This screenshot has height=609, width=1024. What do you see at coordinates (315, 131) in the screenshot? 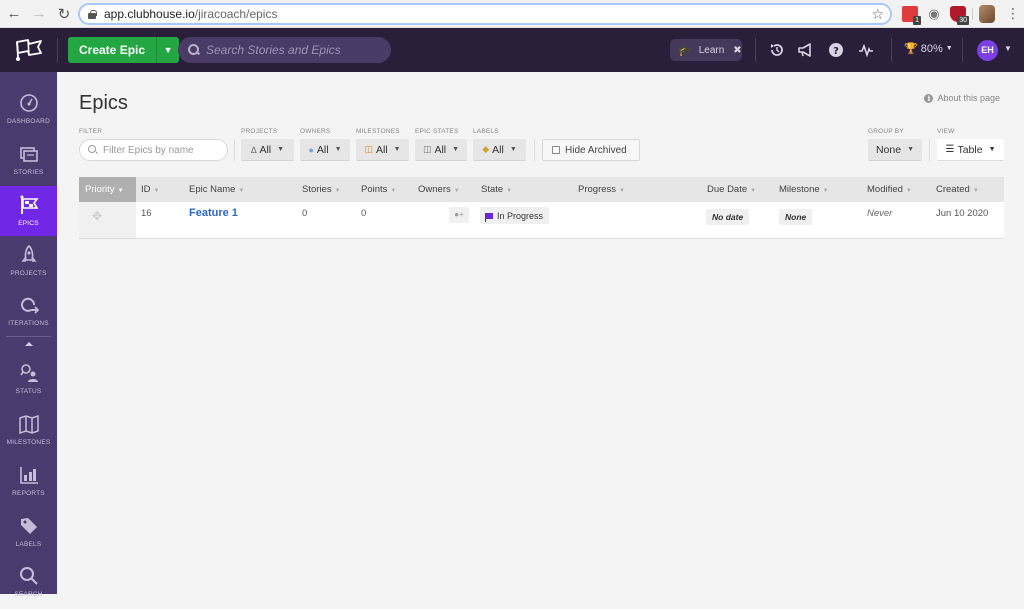
I see `owners-label: OWNERS` at bounding box center [315, 131].